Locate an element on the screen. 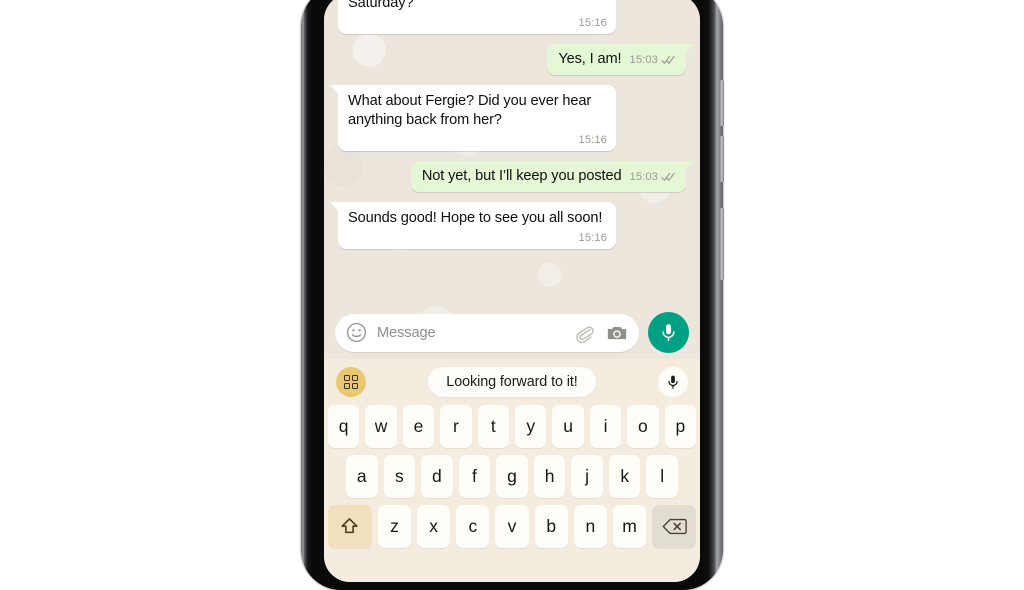 The image size is (1024, 590). message-input-bar: Message is located at coordinates (512, 332).